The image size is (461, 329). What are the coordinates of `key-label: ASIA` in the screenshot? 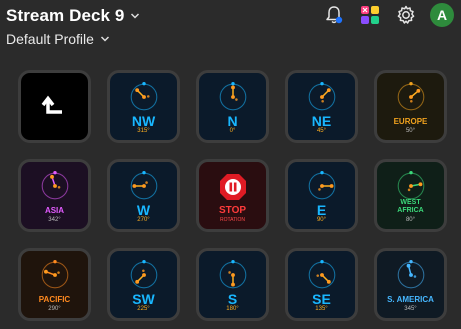 It's located at (54, 210).